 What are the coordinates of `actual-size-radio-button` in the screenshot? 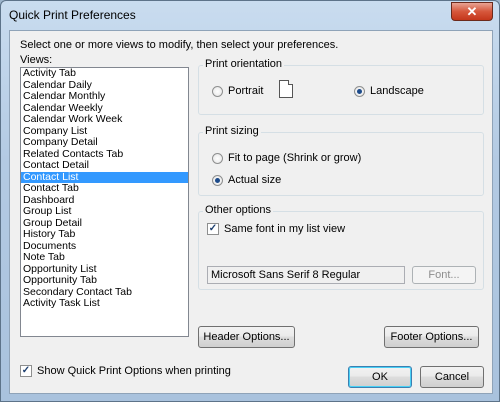 It's located at (217, 180).